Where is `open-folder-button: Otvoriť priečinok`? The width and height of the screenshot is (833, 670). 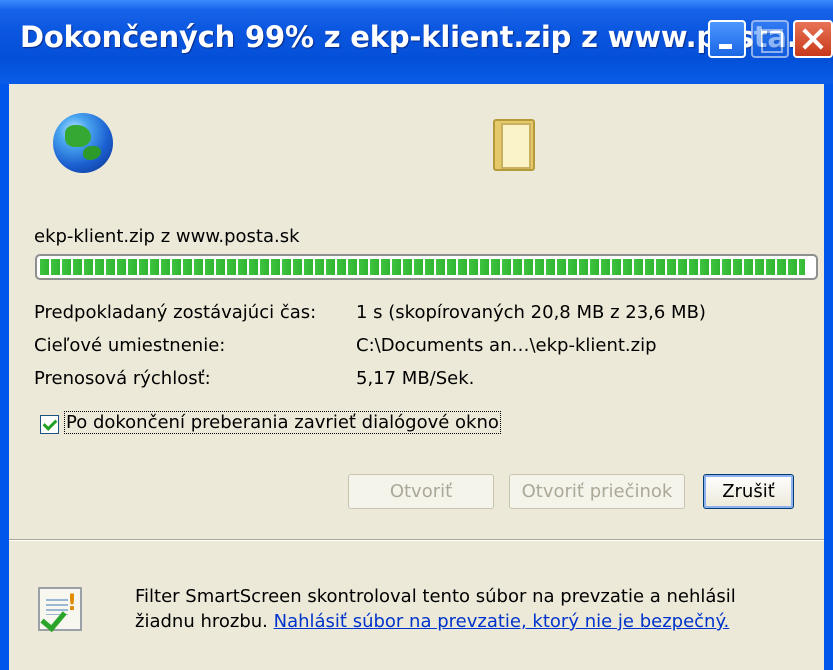 open-folder-button: Otvoriť priečinok is located at coordinates (597, 491).